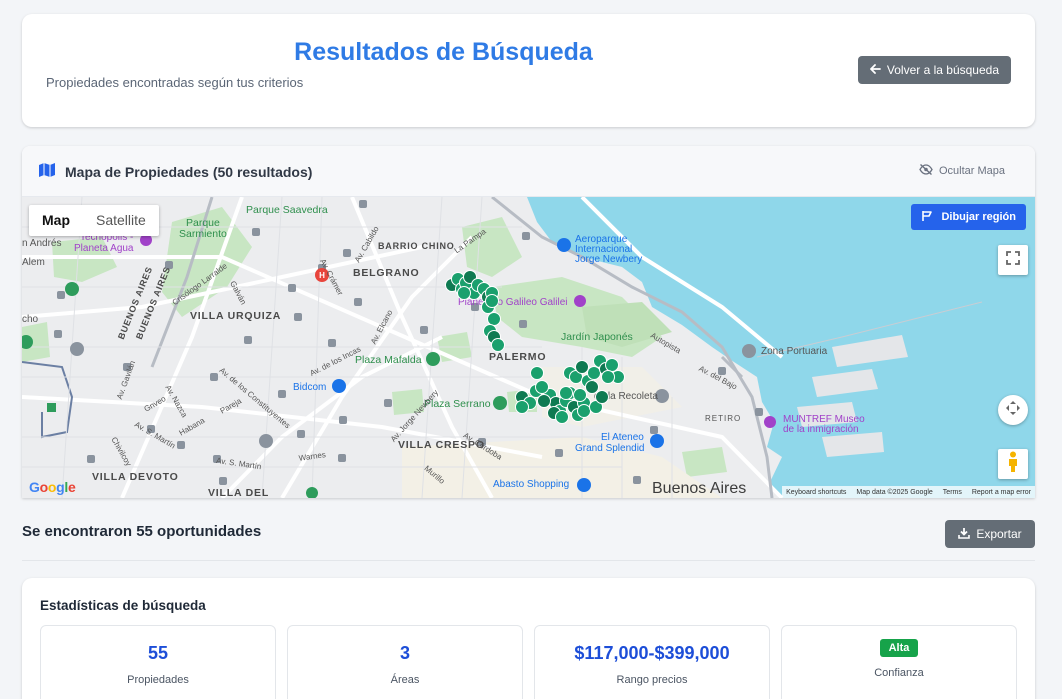 The image size is (1062, 699). I want to click on hide-map-button: Ocultar Mapa, so click(962, 170).